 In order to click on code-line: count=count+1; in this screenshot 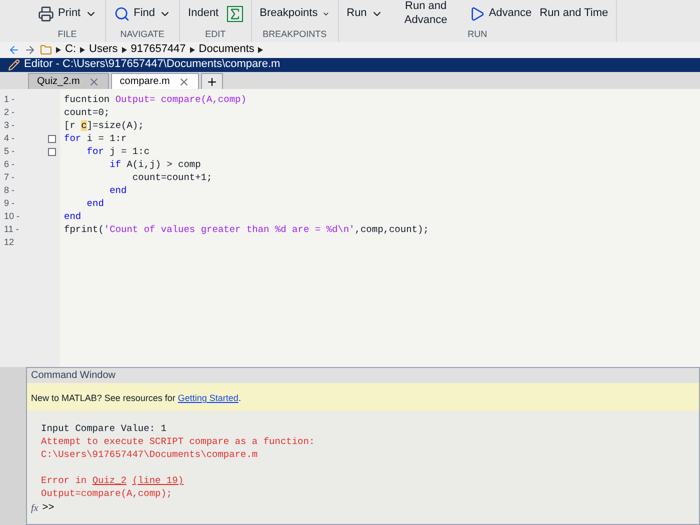, I will do `click(171, 177)`.